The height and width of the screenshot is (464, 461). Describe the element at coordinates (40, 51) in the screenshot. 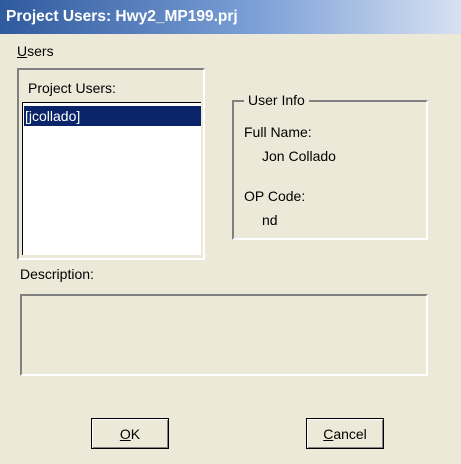

I see `menu-users-label: sers` at that location.